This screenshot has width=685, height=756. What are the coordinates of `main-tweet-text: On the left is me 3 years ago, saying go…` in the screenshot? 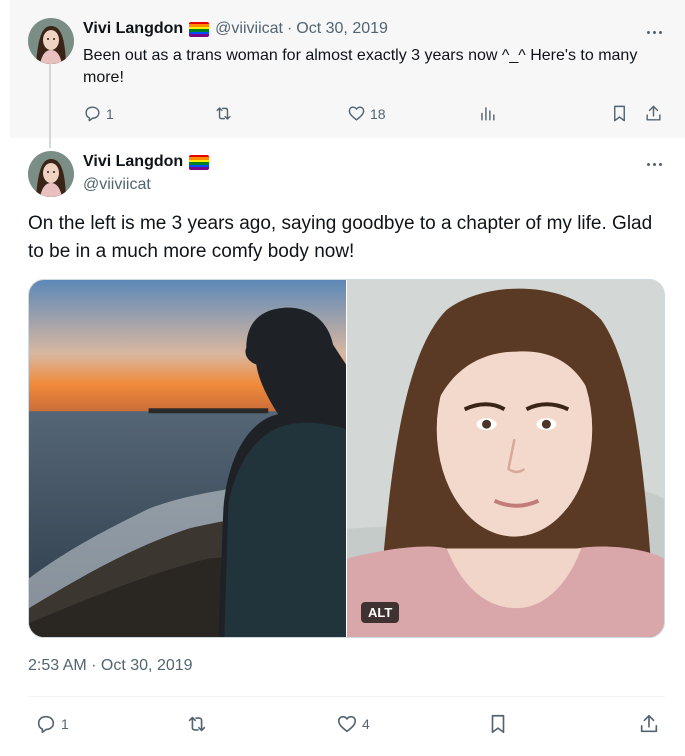 It's located at (340, 237).